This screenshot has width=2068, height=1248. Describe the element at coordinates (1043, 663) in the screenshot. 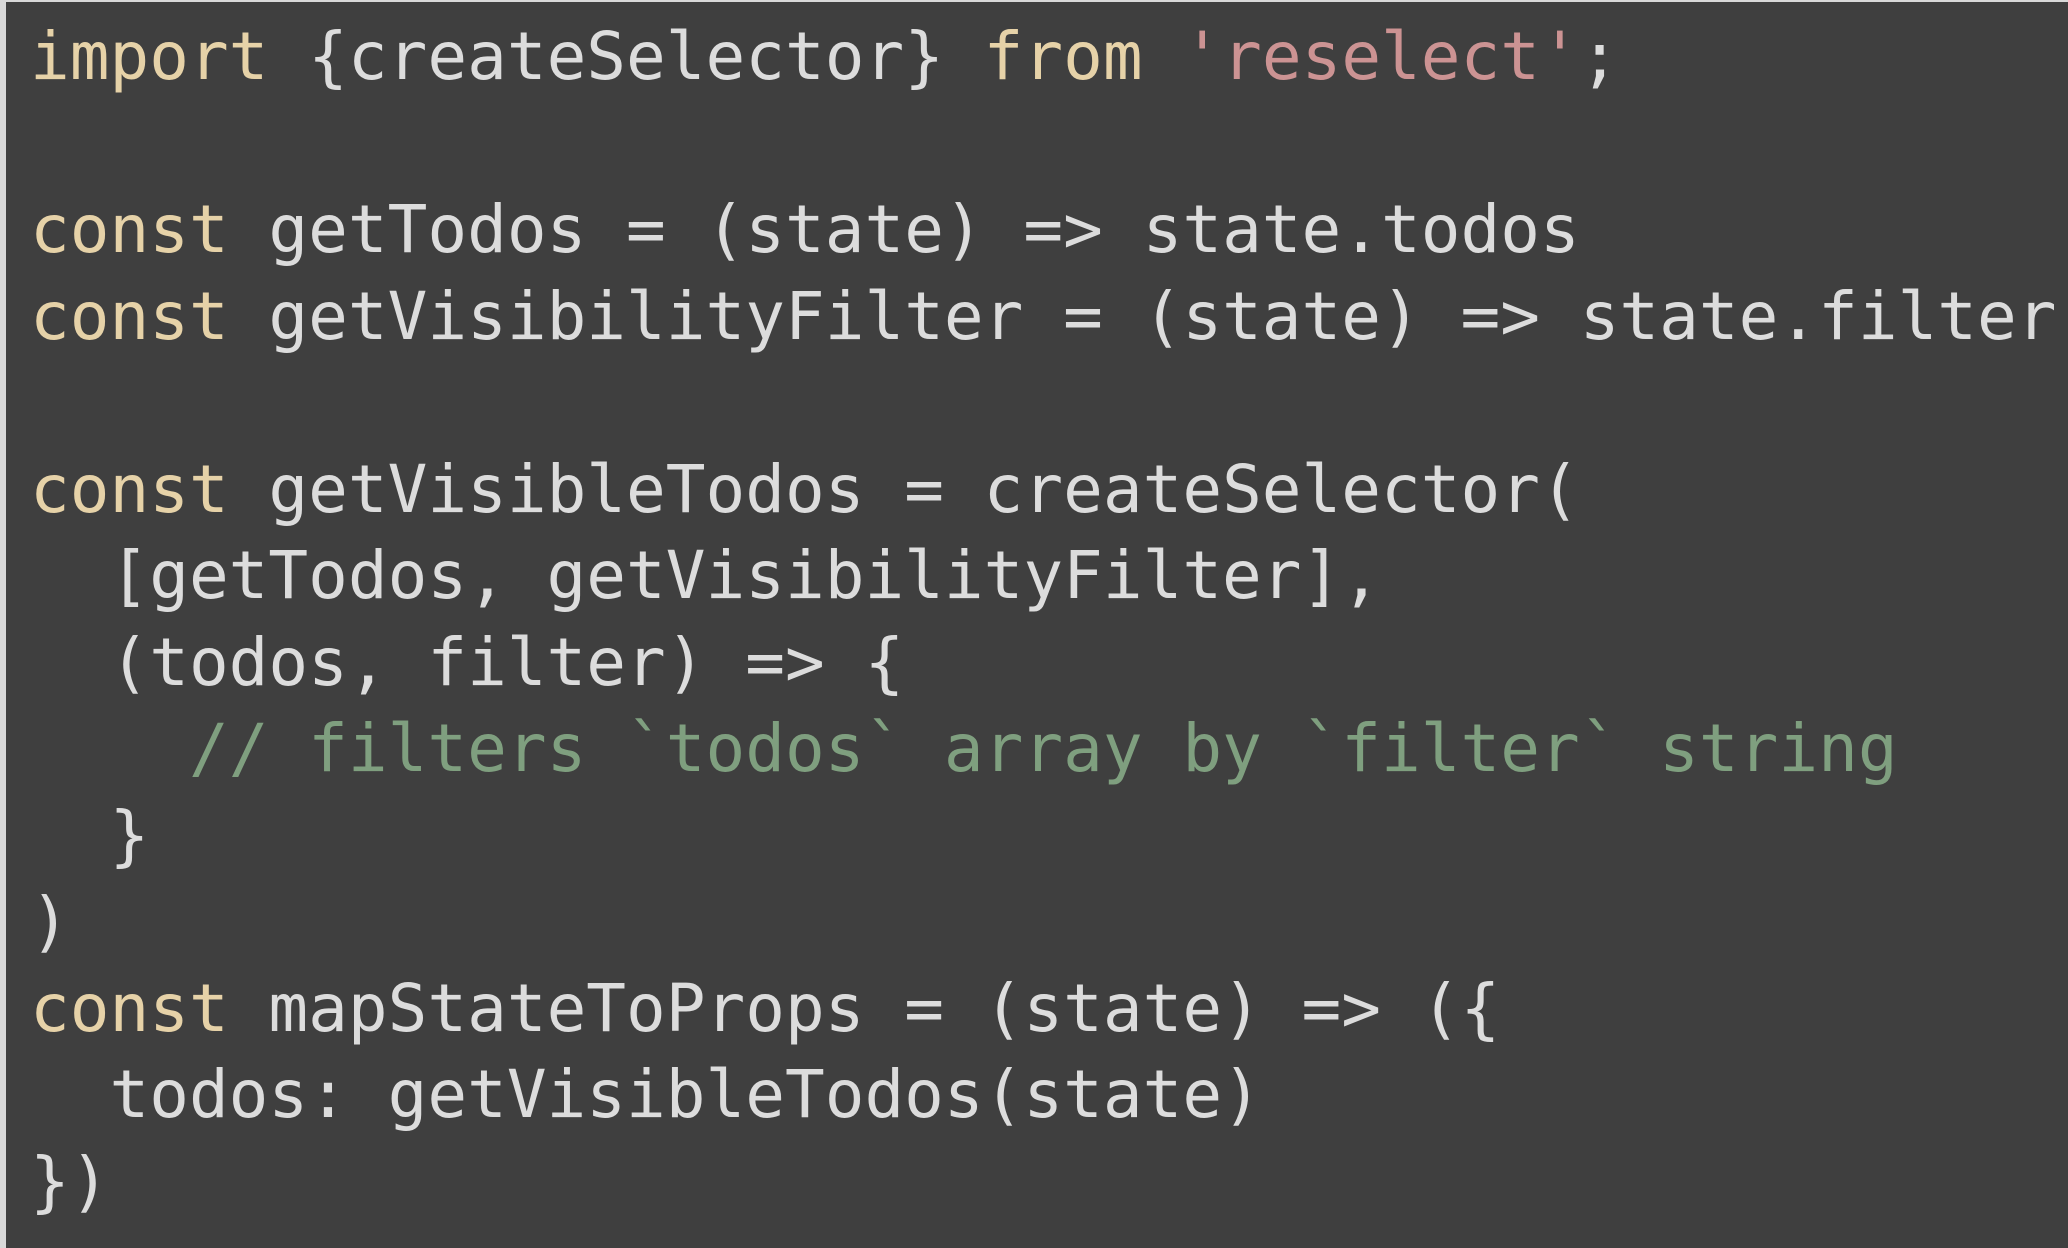

I see `code-line: (todos, filter) => {` at that location.